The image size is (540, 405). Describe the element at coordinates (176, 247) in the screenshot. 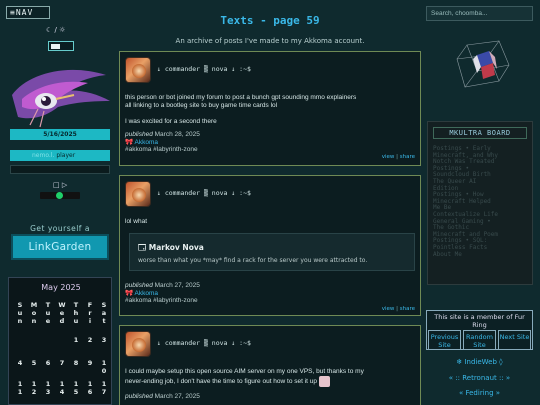

I see `quote-author-name: Markov Nova` at that location.